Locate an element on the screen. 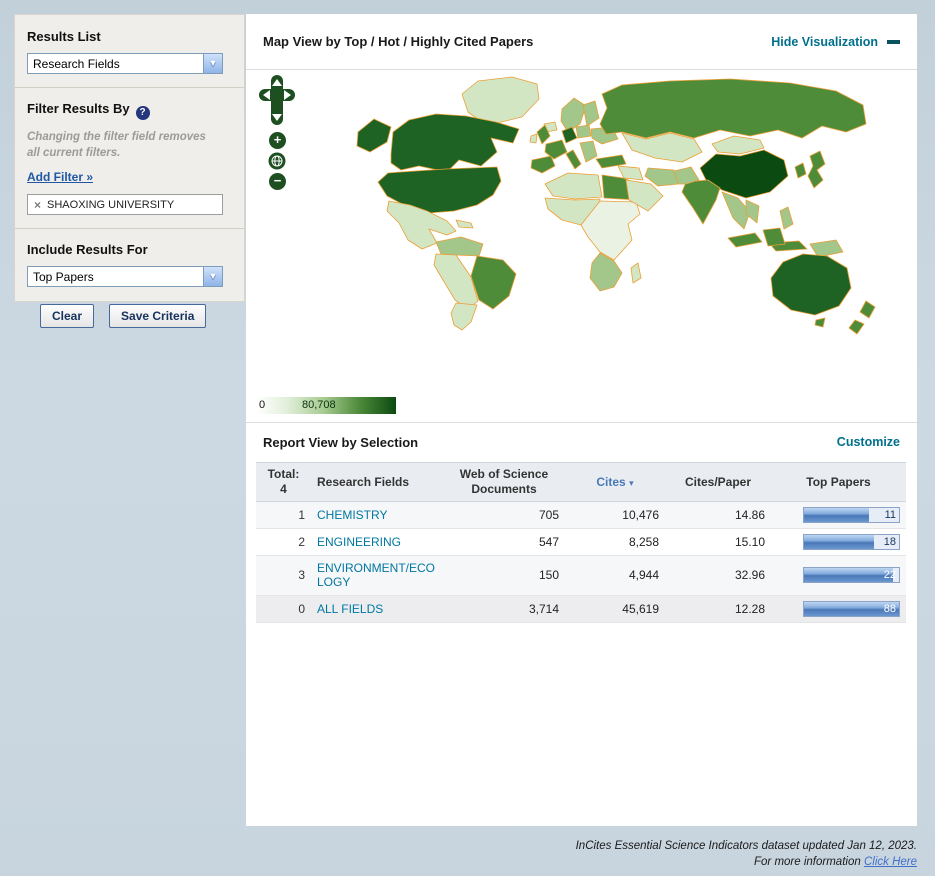 This screenshot has height=876, width=935. remove-filter-icon: × is located at coordinates (37, 205).